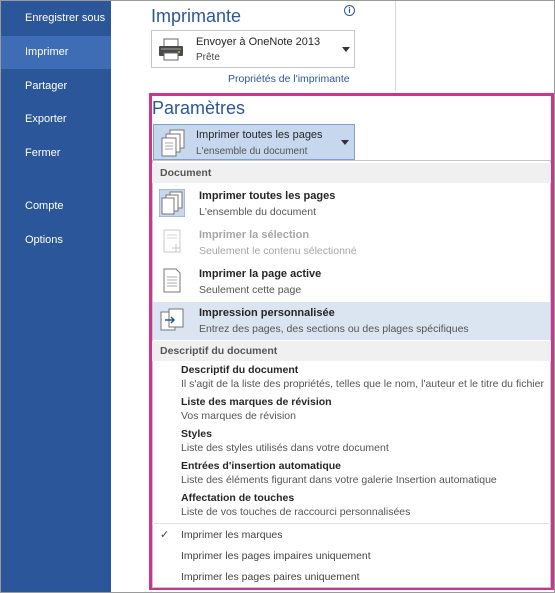 Image resolution: width=555 pixels, height=593 pixels. Describe the element at coordinates (259, 135) in the screenshot. I see `print-range-selected-title: Imprimer toutes les pages` at that location.